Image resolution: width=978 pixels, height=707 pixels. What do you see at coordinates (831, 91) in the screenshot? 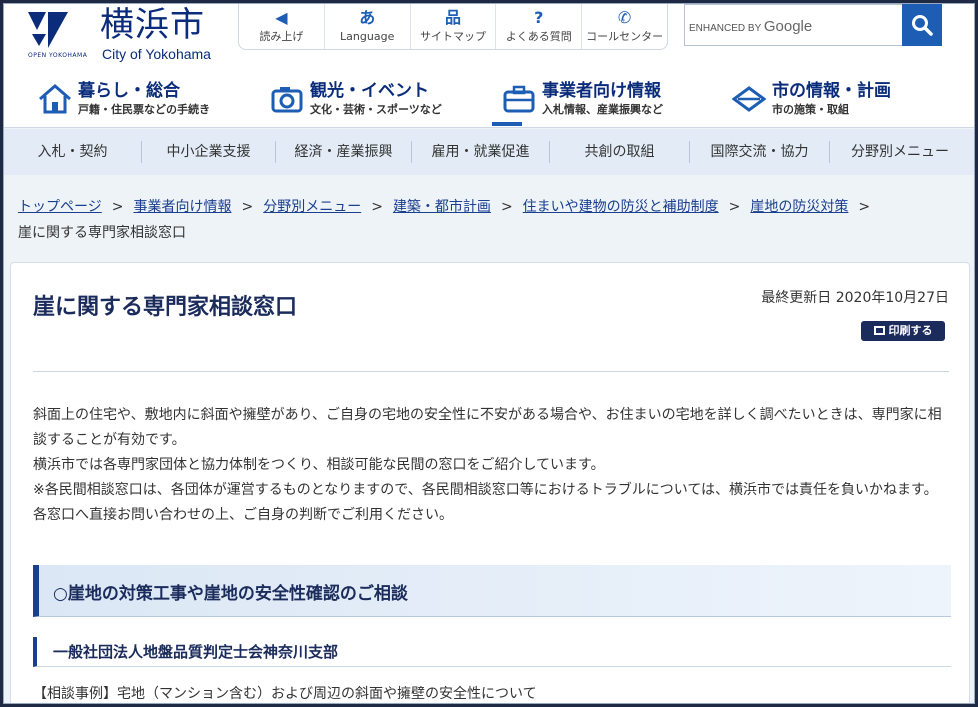
I see `gnav-title: 市の情報・計画` at bounding box center [831, 91].